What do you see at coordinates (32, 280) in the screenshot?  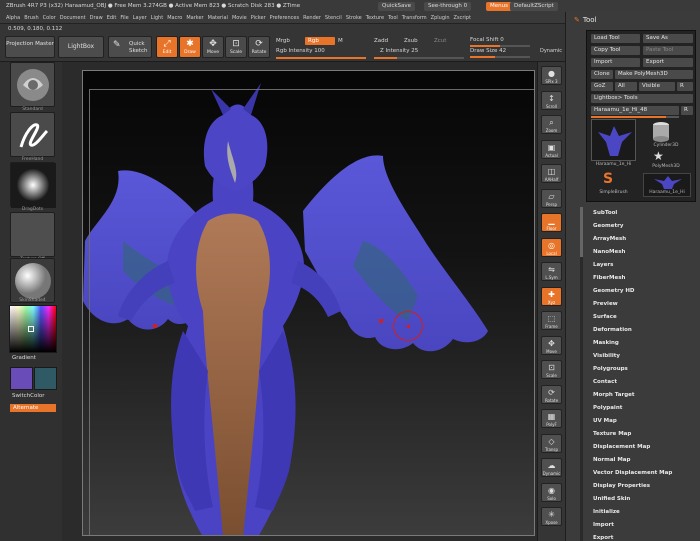 I see `material-button` at bounding box center [32, 280].